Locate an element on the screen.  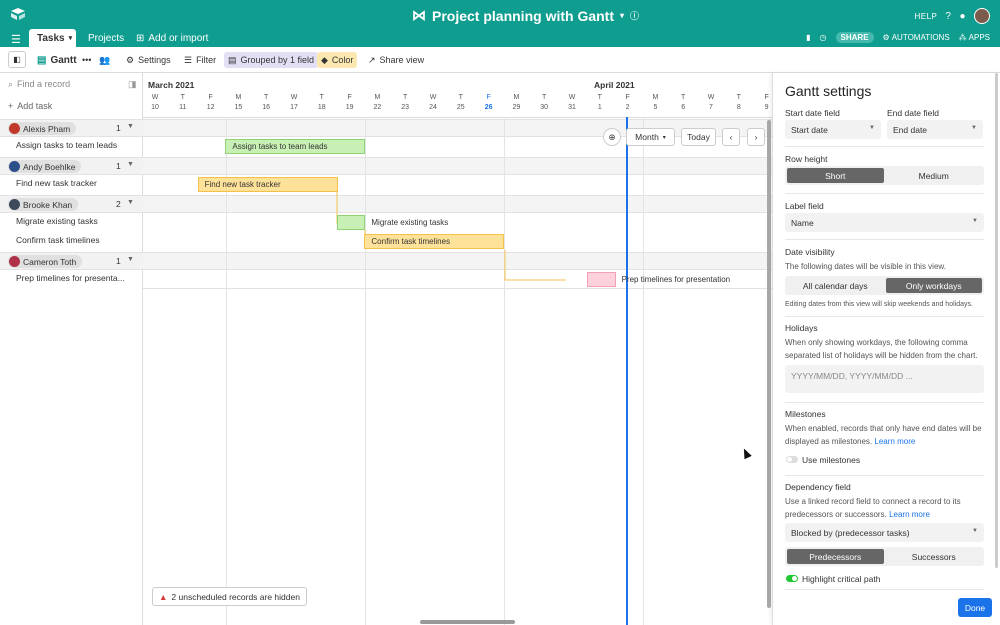
task-bar: Assign tasks to team leads is located at coordinates (295, 146).